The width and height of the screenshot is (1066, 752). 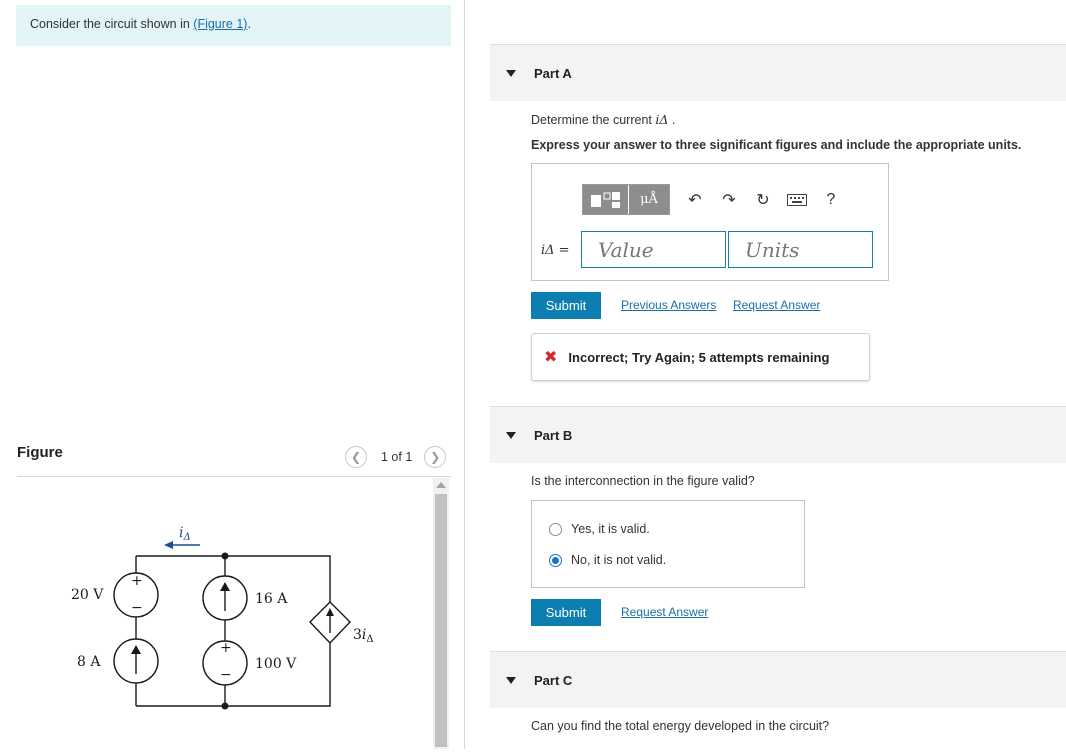 What do you see at coordinates (566, 612) in the screenshot?
I see `part-b-submit-button: Submit` at bounding box center [566, 612].